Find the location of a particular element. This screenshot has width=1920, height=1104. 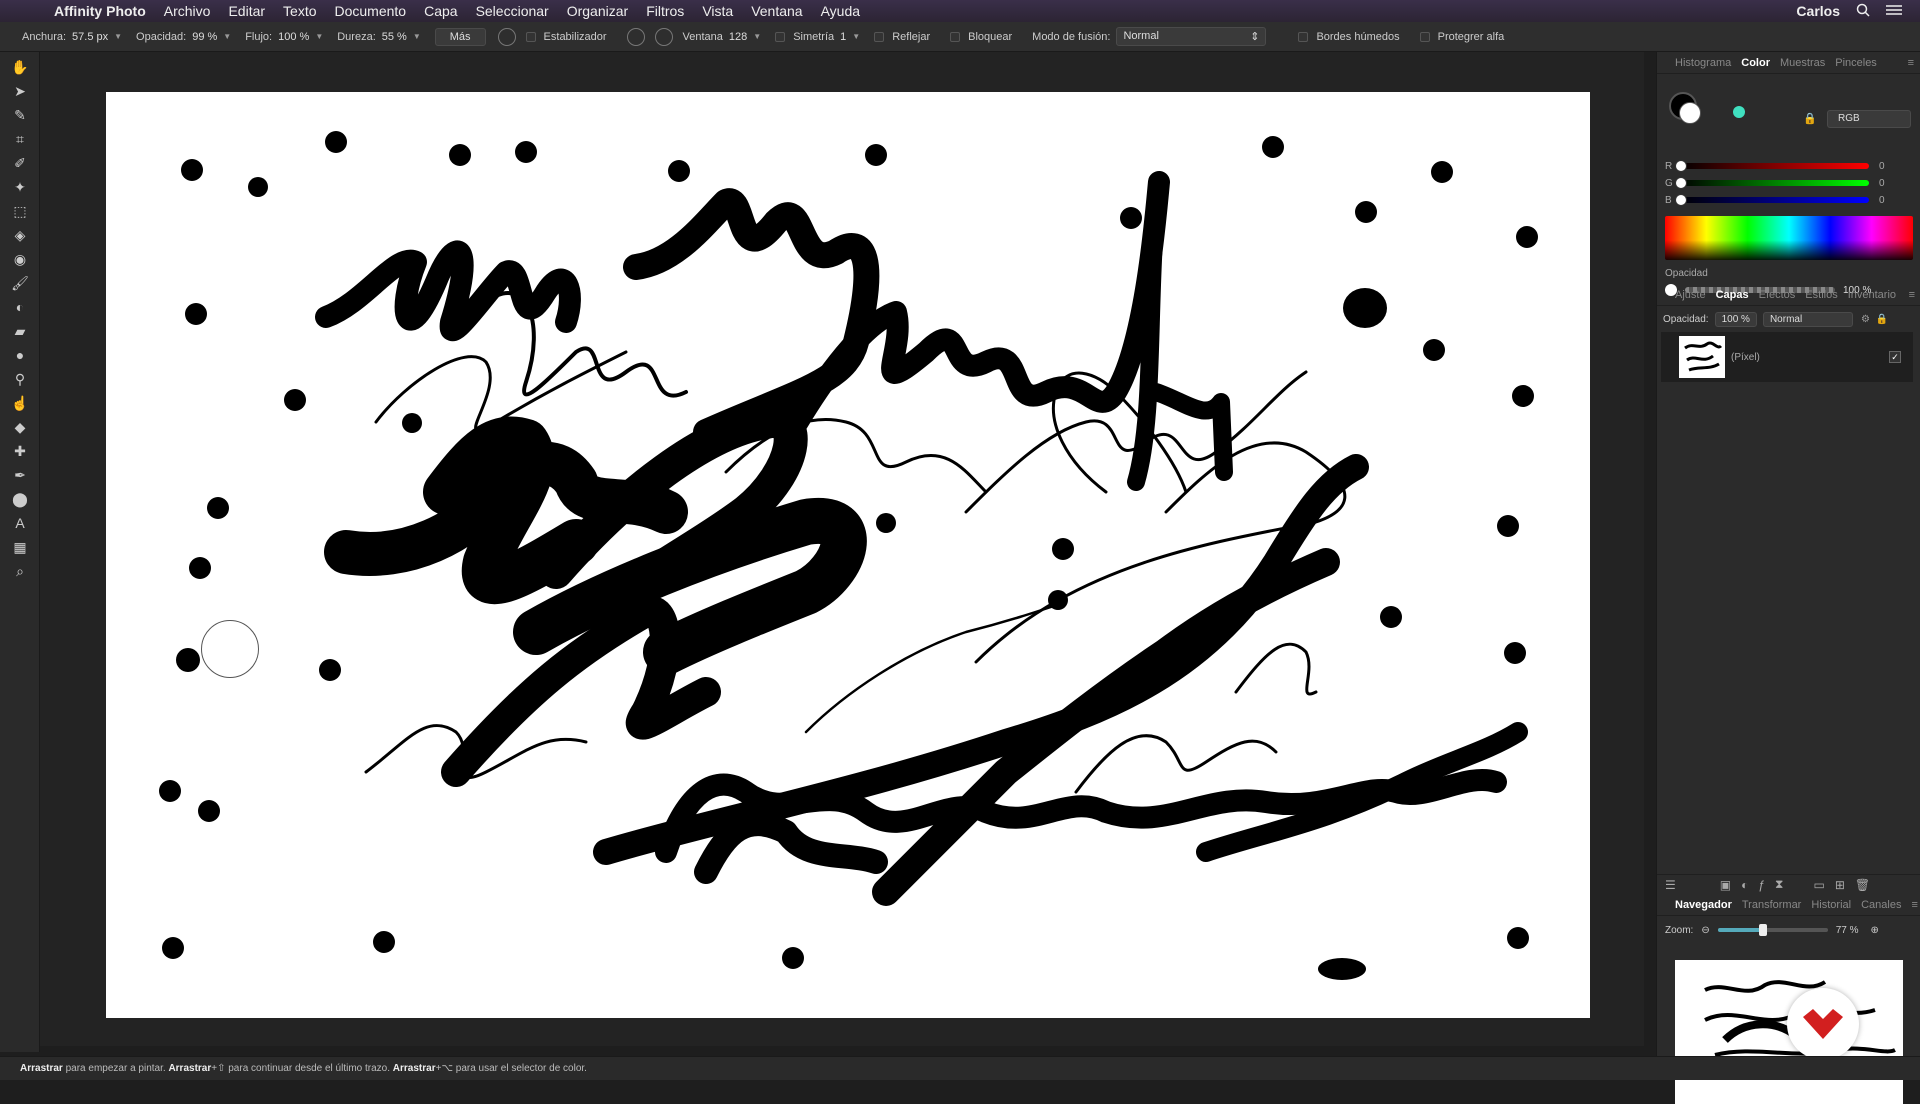

healing-tool-icon: ✚ is located at coordinates (20, 451).